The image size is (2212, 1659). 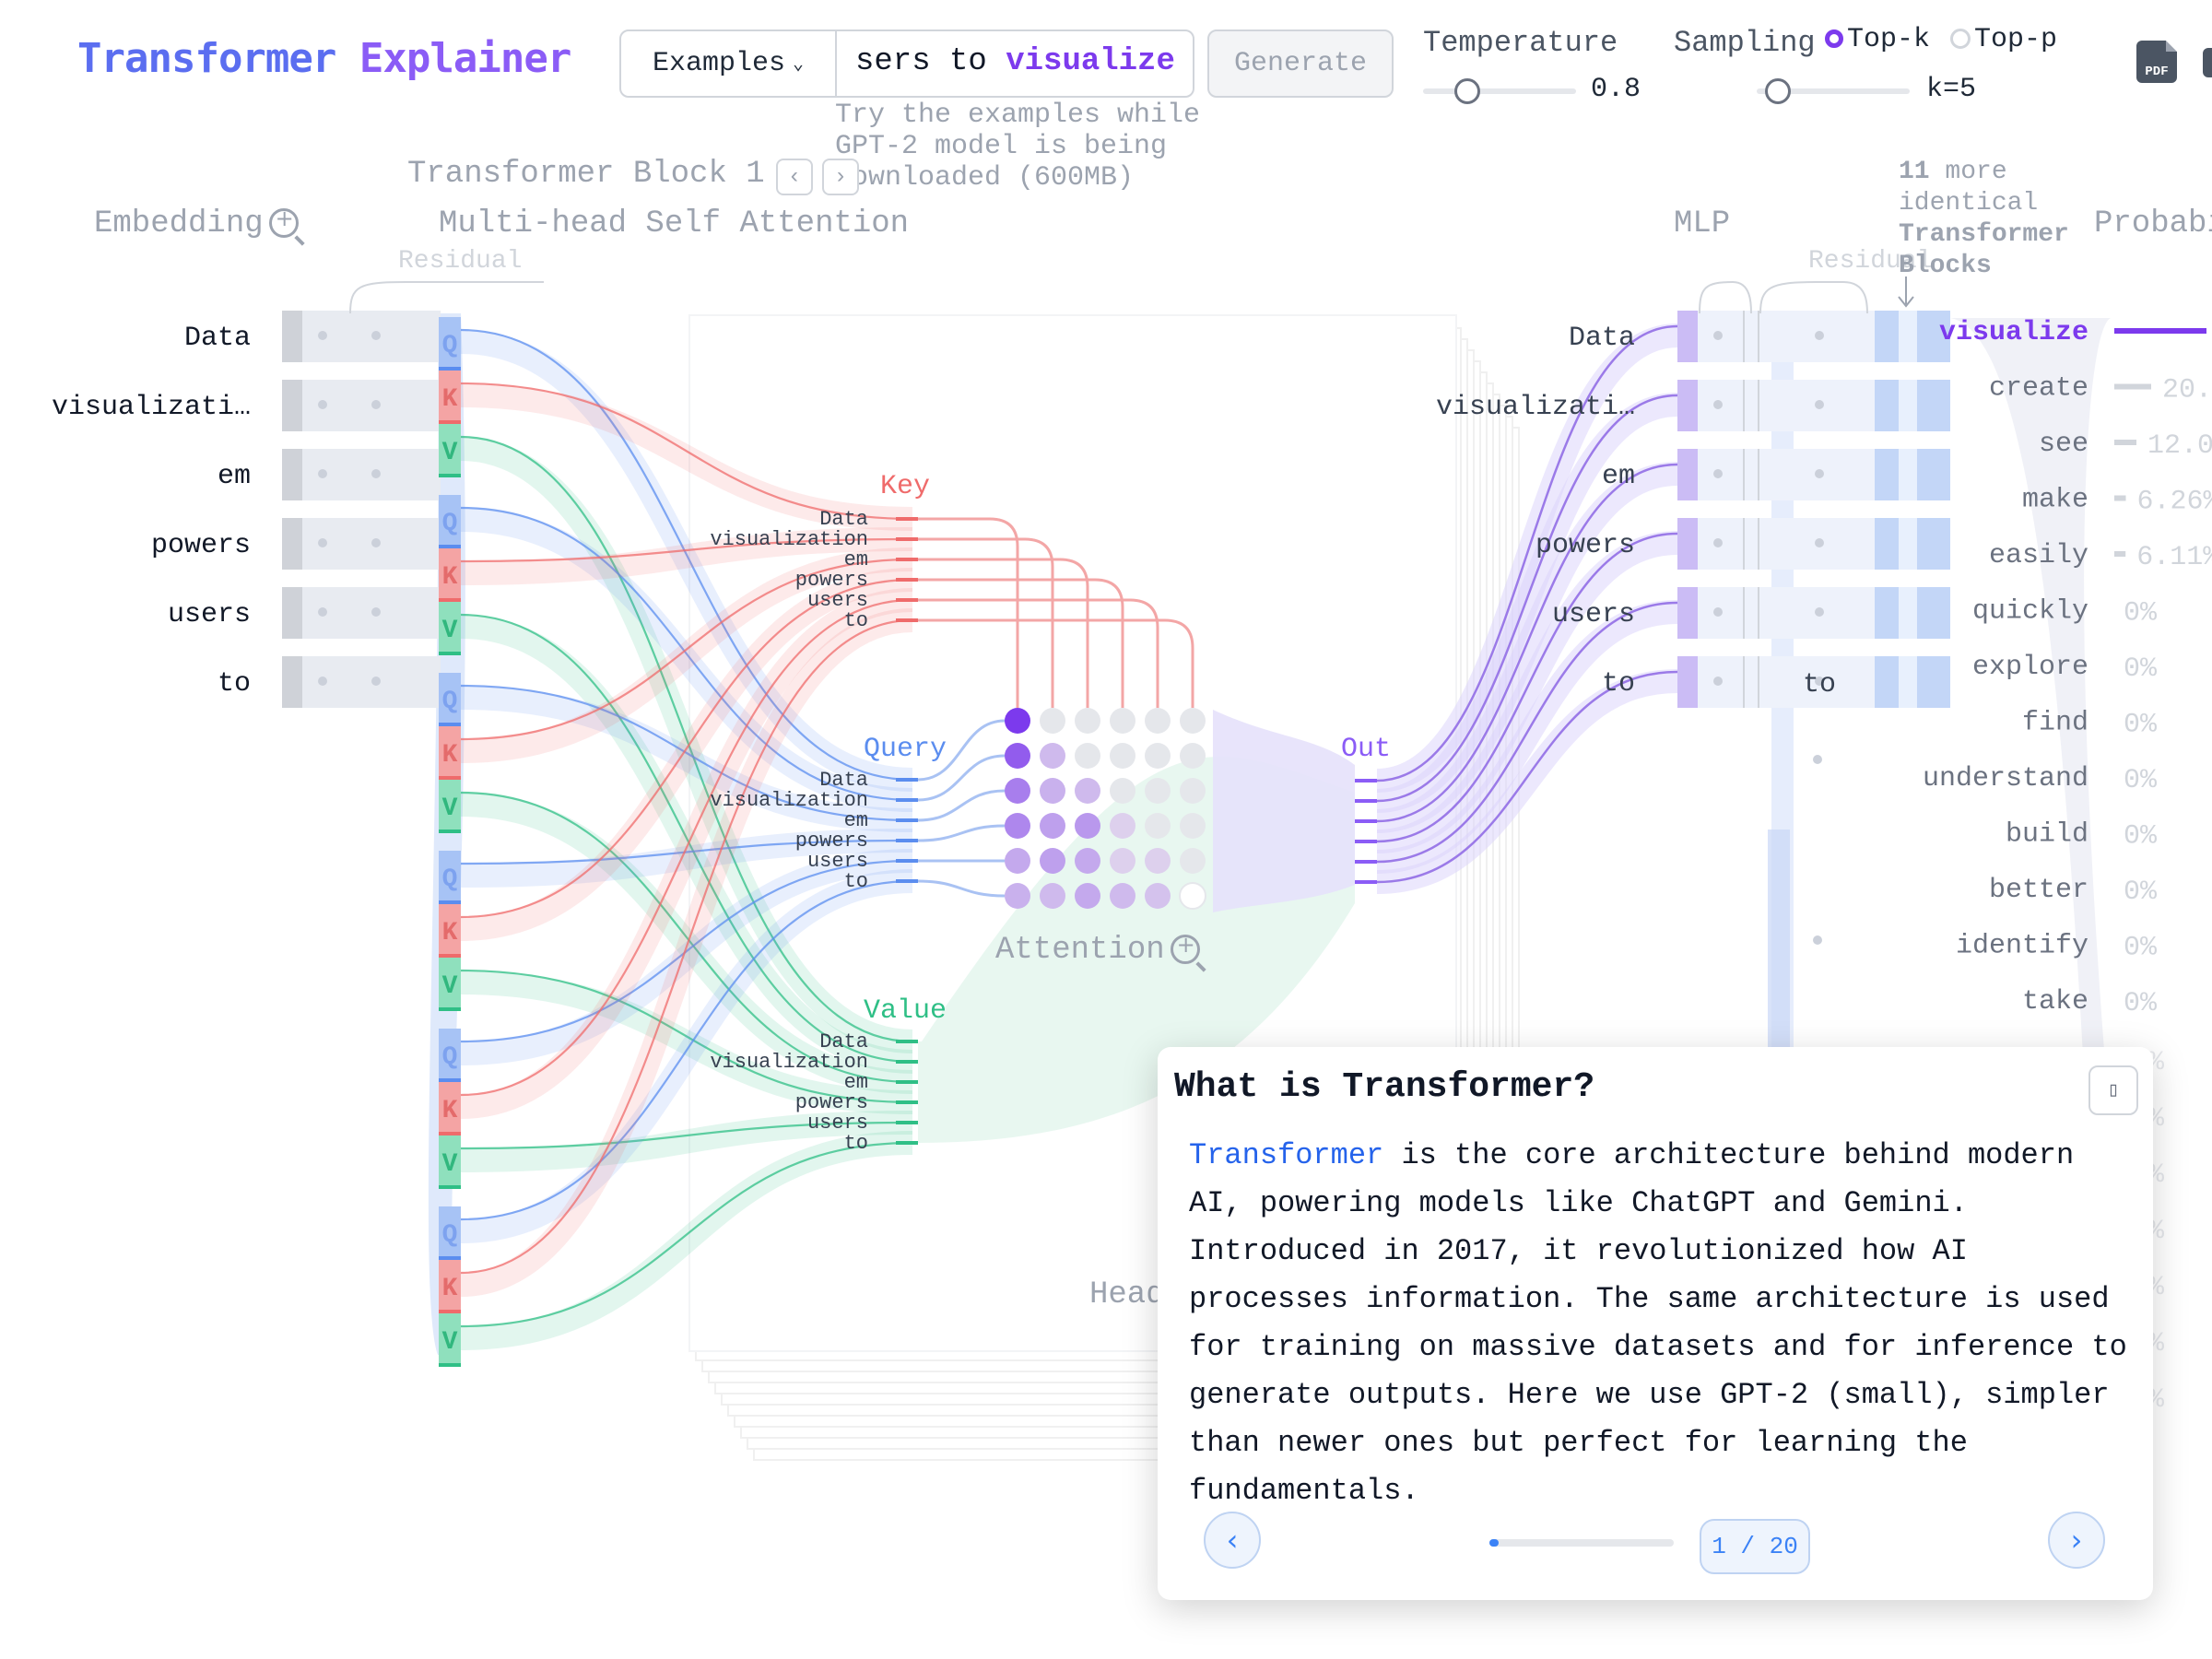 What do you see at coordinates (1286, 1155) in the screenshot?
I see `transformer-link: Transformer` at bounding box center [1286, 1155].